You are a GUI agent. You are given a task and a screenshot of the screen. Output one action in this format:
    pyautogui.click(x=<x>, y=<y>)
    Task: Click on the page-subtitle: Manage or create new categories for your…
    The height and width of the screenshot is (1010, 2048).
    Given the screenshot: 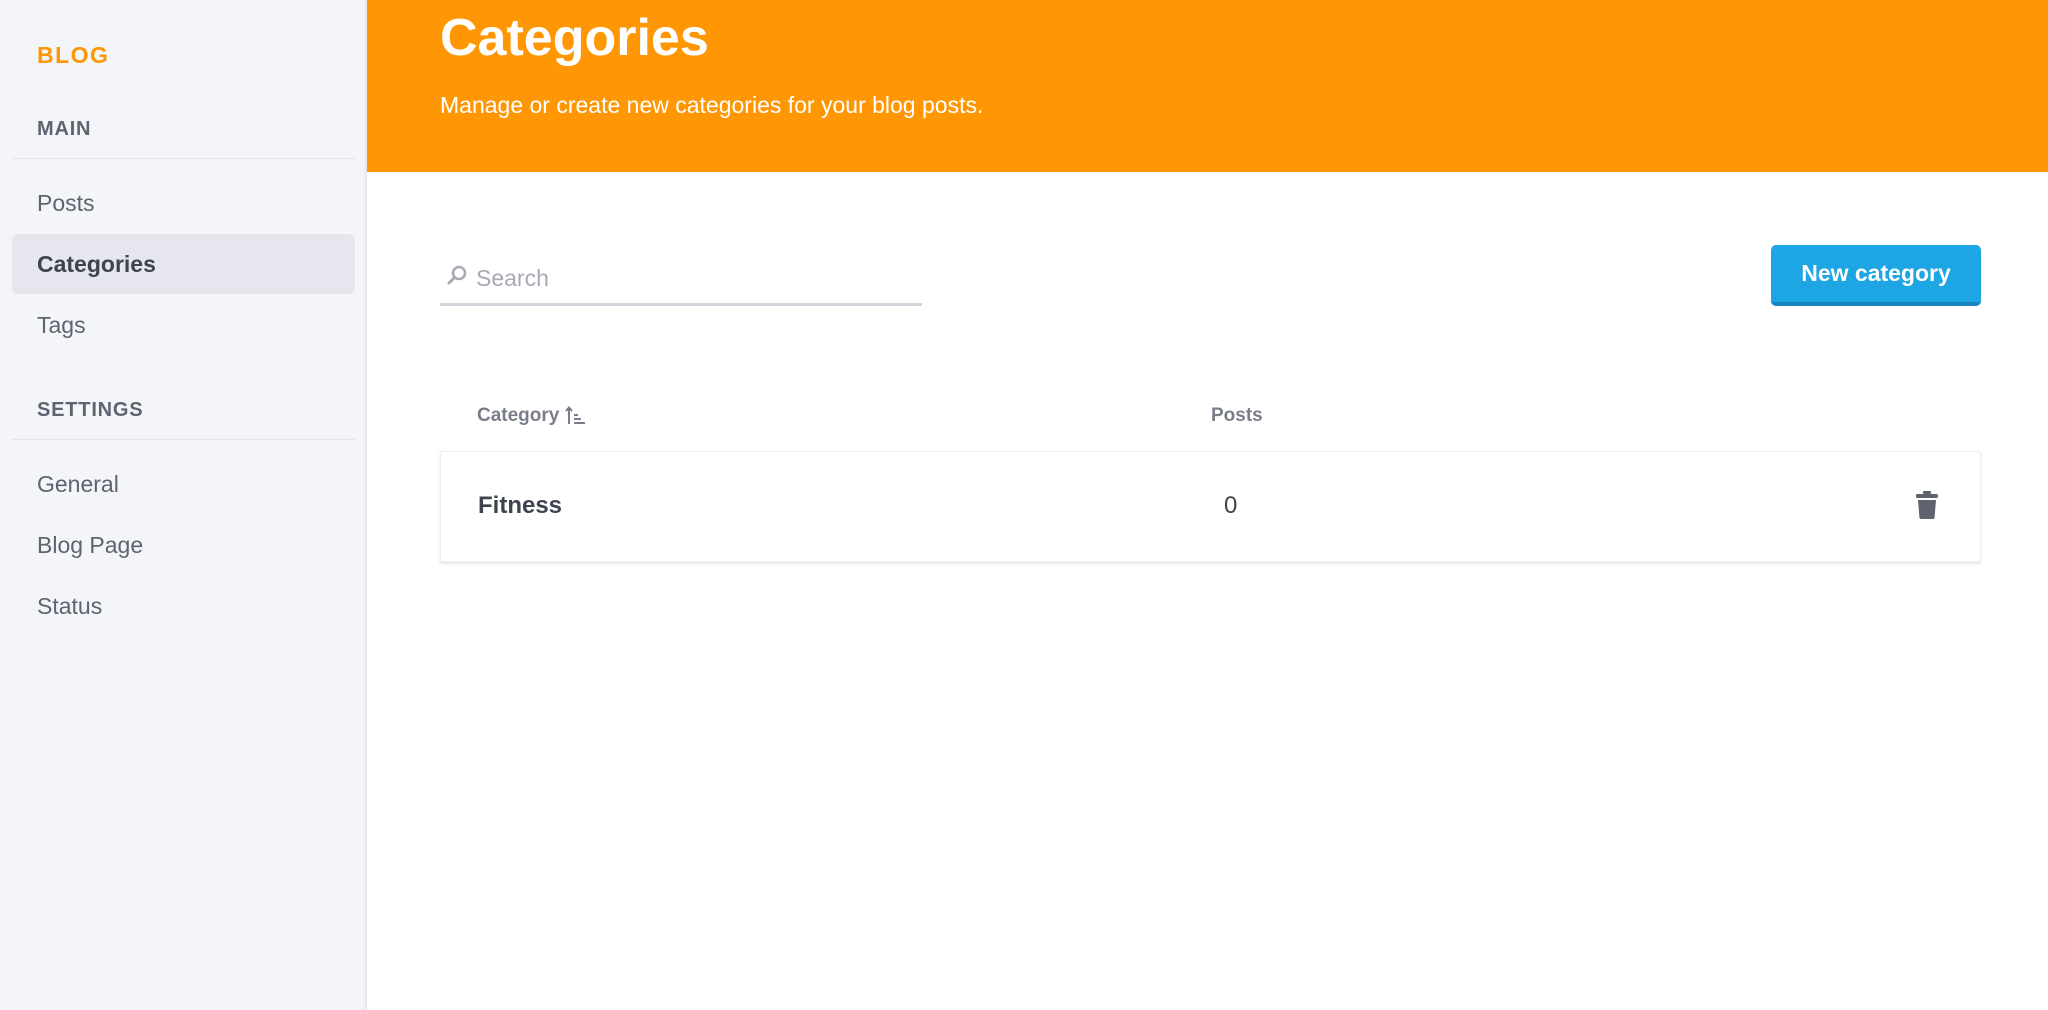 What is the action you would take?
    pyautogui.click(x=712, y=105)
    